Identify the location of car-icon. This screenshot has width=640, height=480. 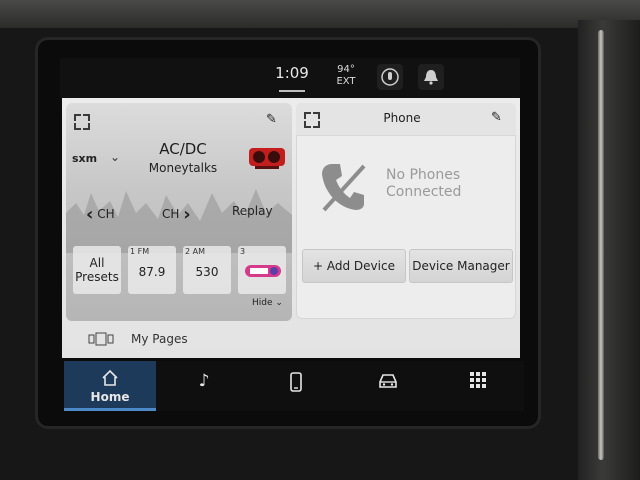
(388, 381).